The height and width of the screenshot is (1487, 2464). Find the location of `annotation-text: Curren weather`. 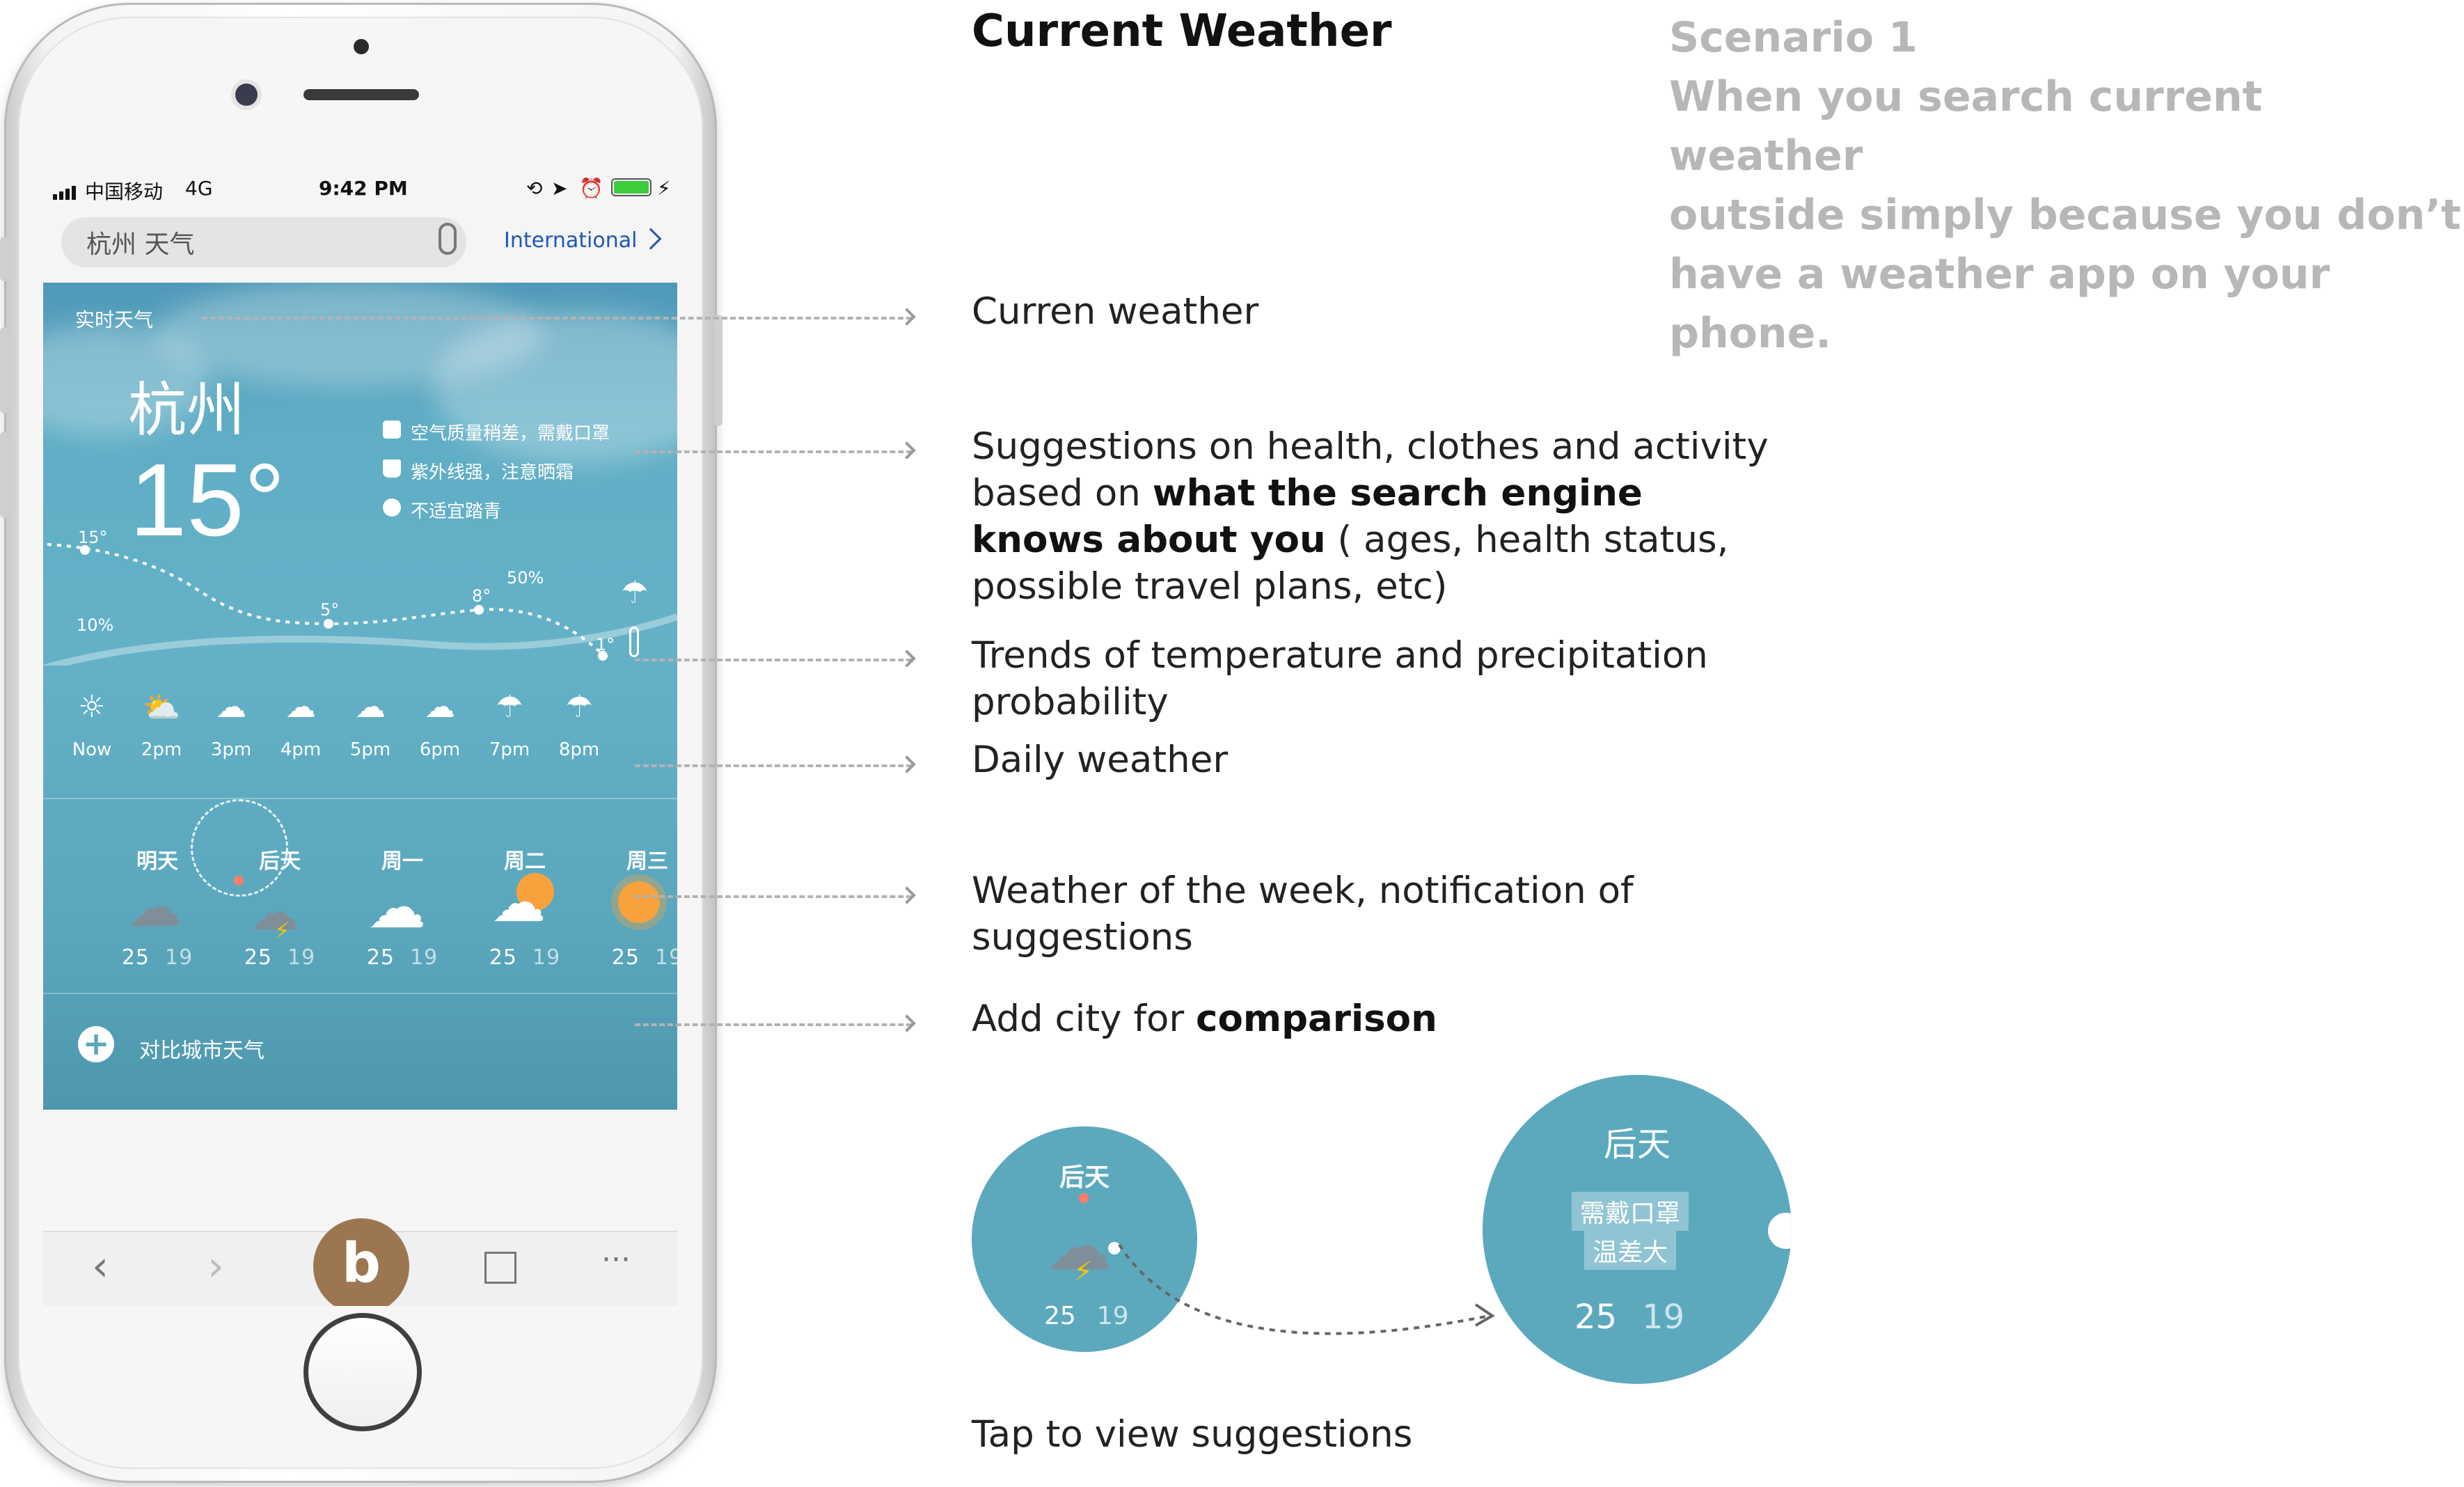

annotation-text: Curren weather is located at coordinates (1115, 311).